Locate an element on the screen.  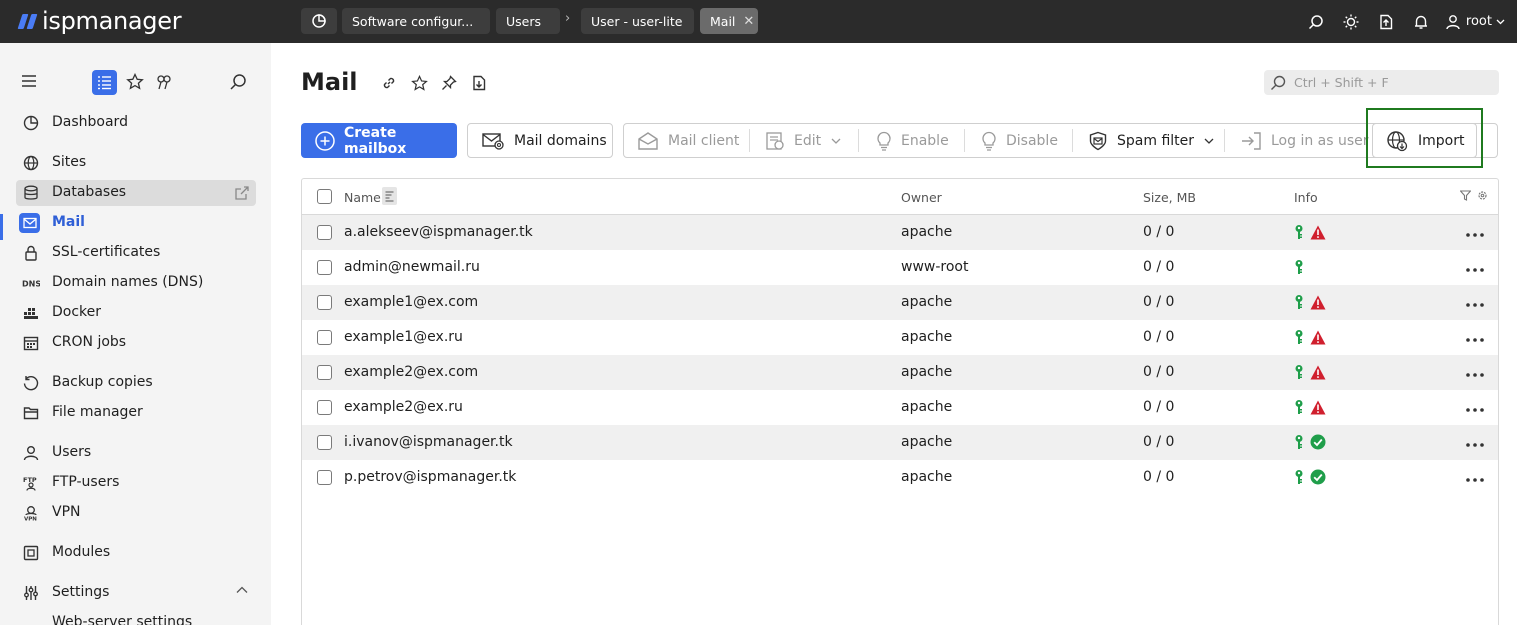
cell-name: i.ivanov@ispmanager.tk is located at coordinates (428, 442).